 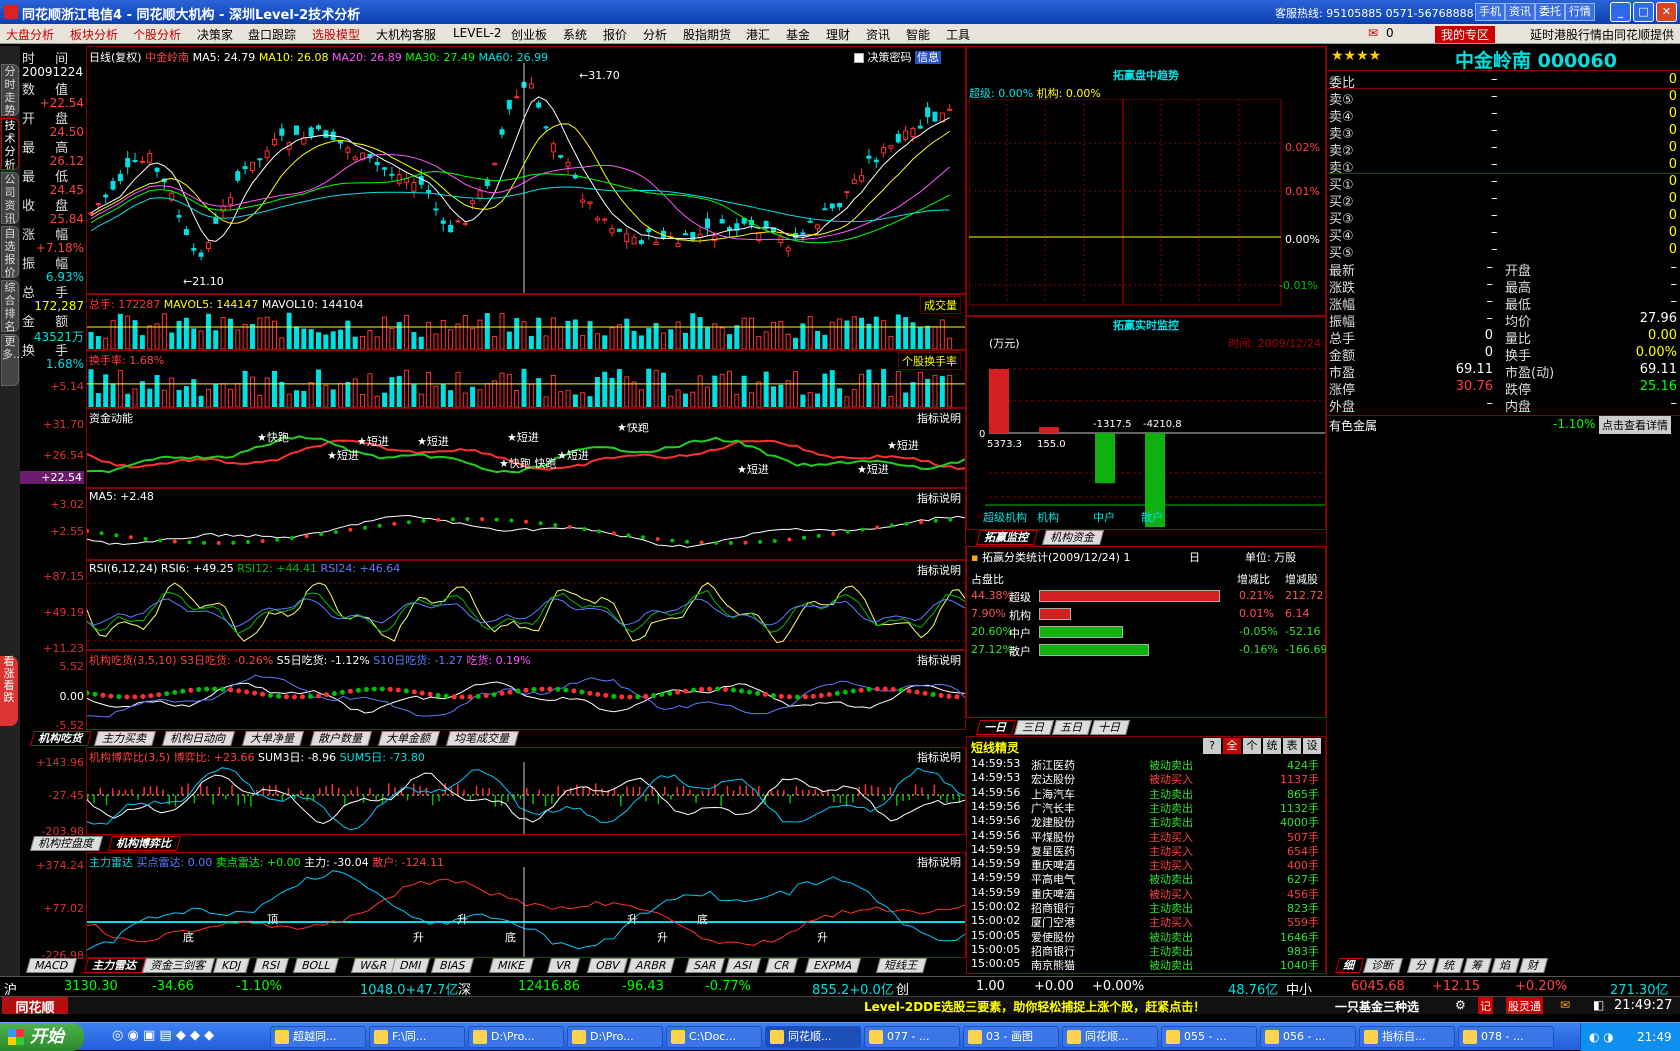 I want to click on quote-tab: 焰, so click(x=1505, y=965).